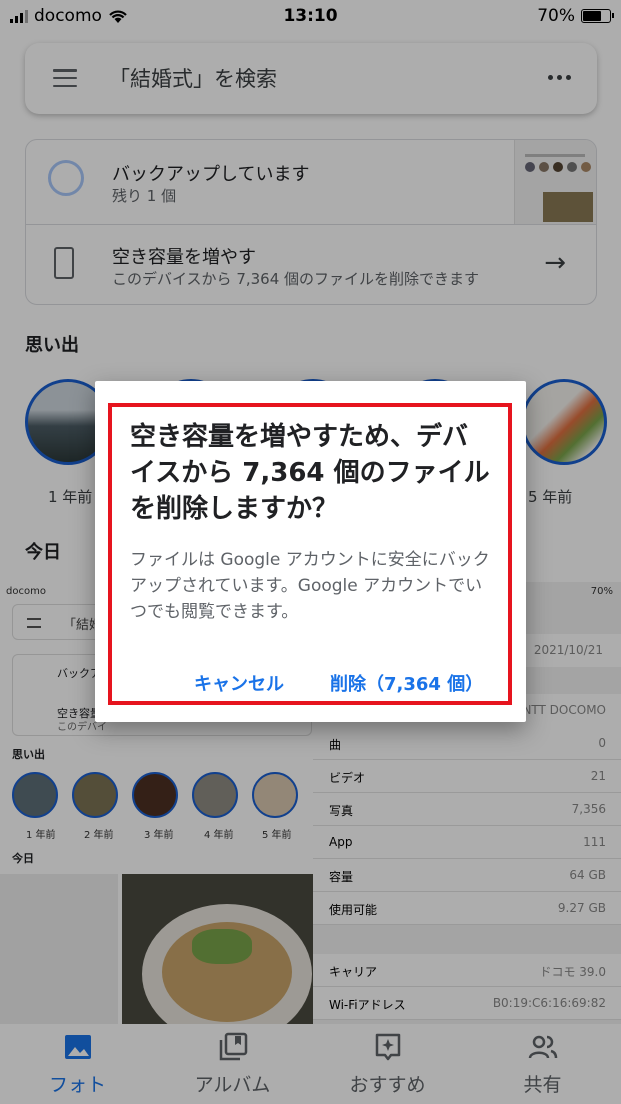 Image resolution: width=621 pixels, height=1104 pixels. I want to click on delete-button: 削除（7,364 個）, so click(406, 683).